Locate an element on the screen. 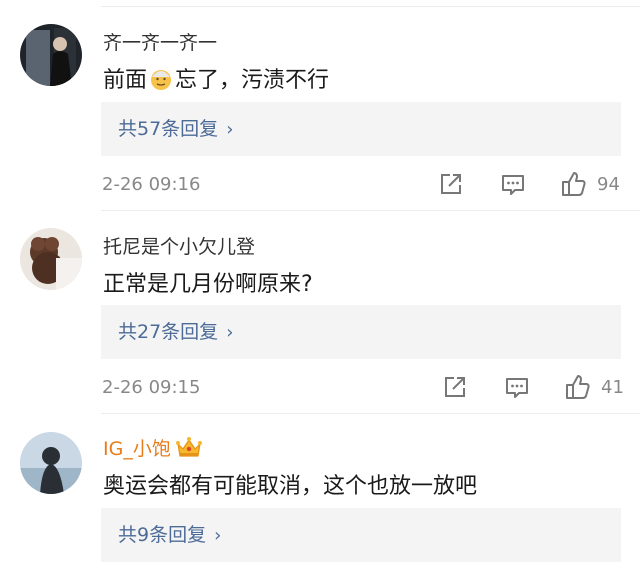  timestamp: 2-26 09:15 is located at coordinates (151, 387).